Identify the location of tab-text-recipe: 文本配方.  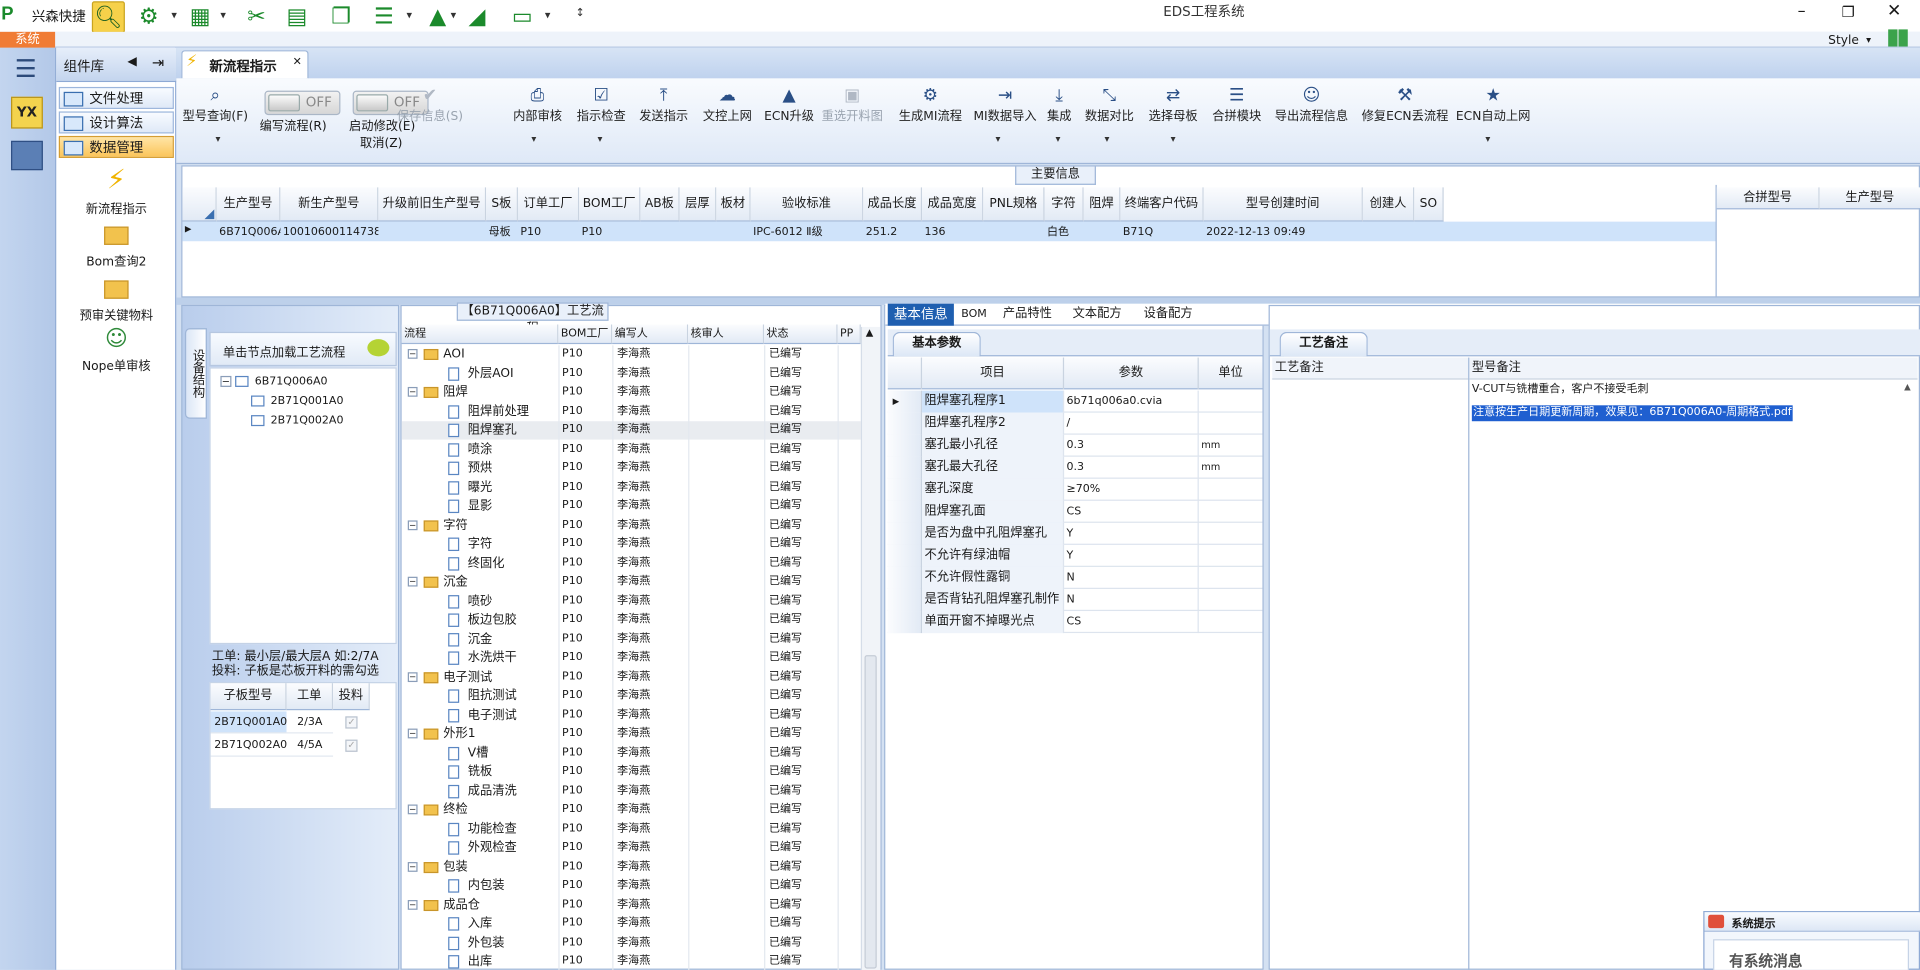
(1097, 315).